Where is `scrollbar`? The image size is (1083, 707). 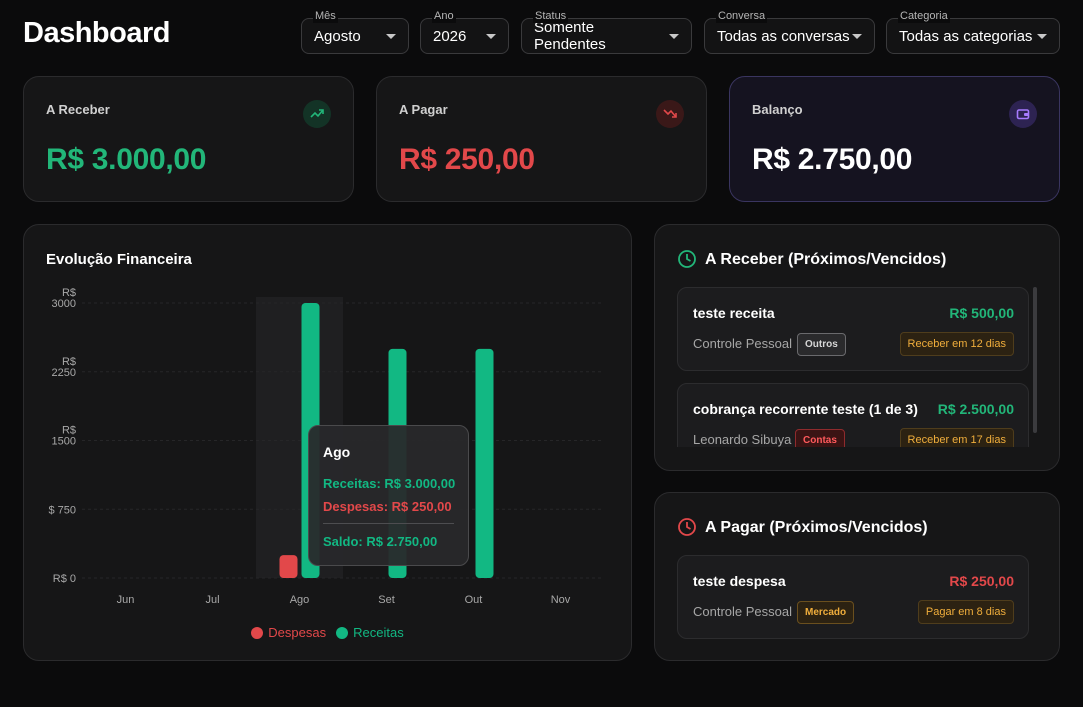
scrollbar is located at coordinates (1035, 360).